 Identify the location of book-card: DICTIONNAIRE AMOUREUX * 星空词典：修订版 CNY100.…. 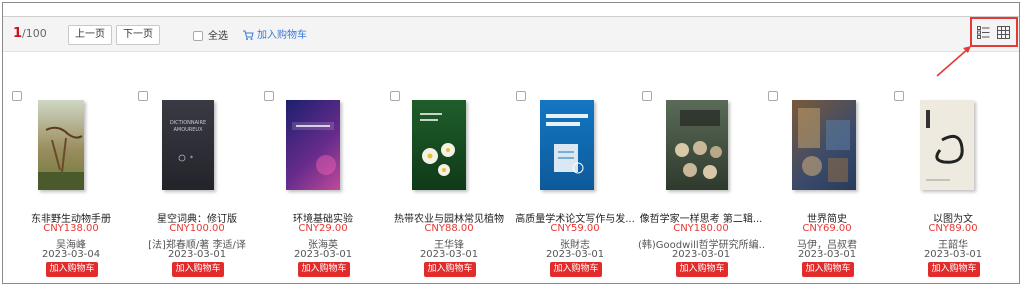
(197, 187).